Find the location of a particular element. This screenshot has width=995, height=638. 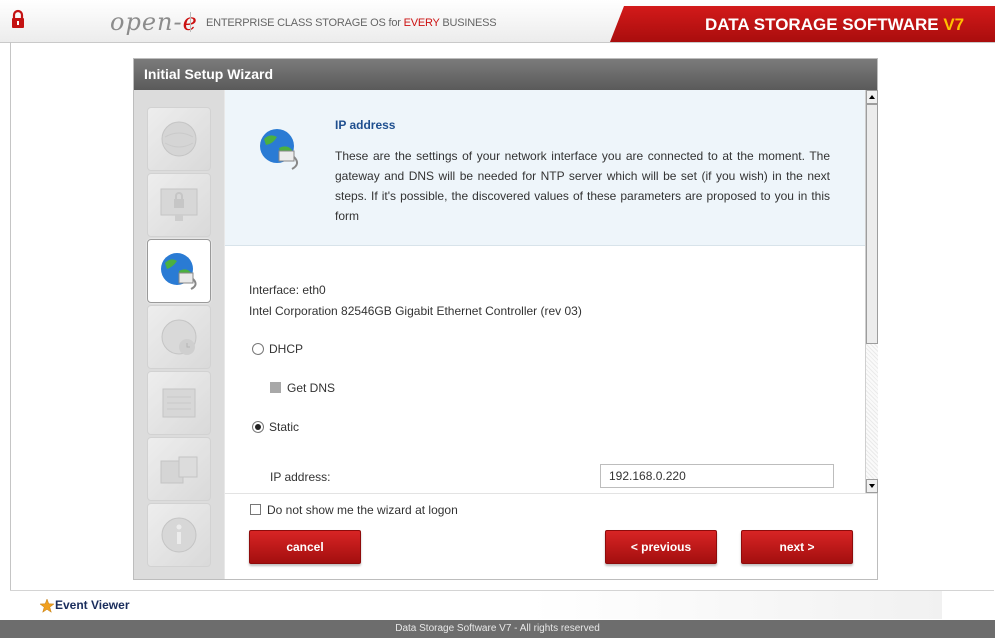

scroll-thumb is located at coordinates (872, 224).